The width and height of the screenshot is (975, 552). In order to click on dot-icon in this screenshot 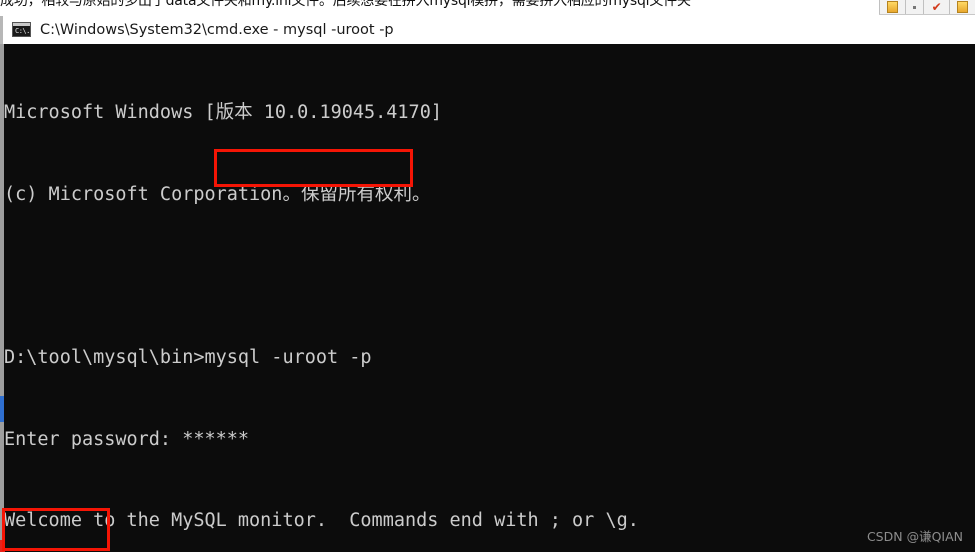, I will do `click(915, 7)`.